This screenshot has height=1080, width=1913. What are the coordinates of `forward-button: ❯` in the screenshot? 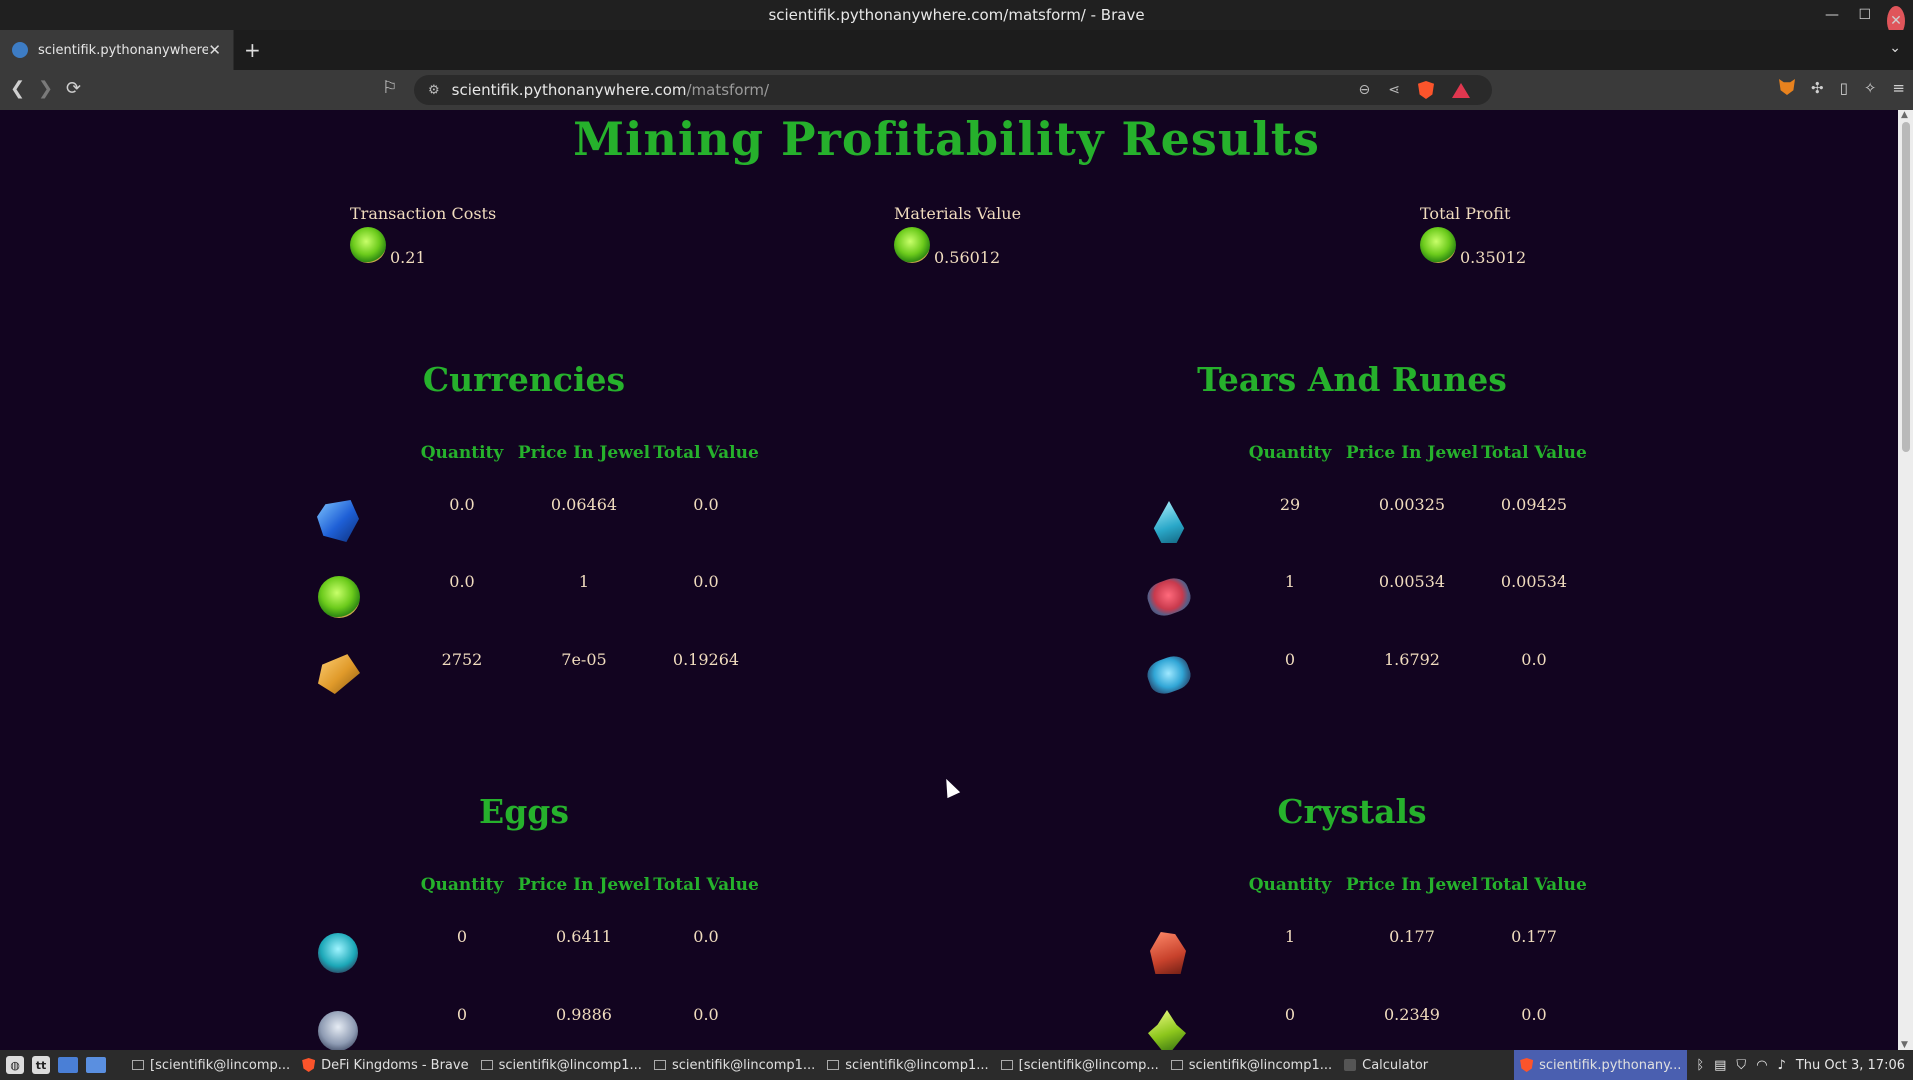 It's located at (45, 88).